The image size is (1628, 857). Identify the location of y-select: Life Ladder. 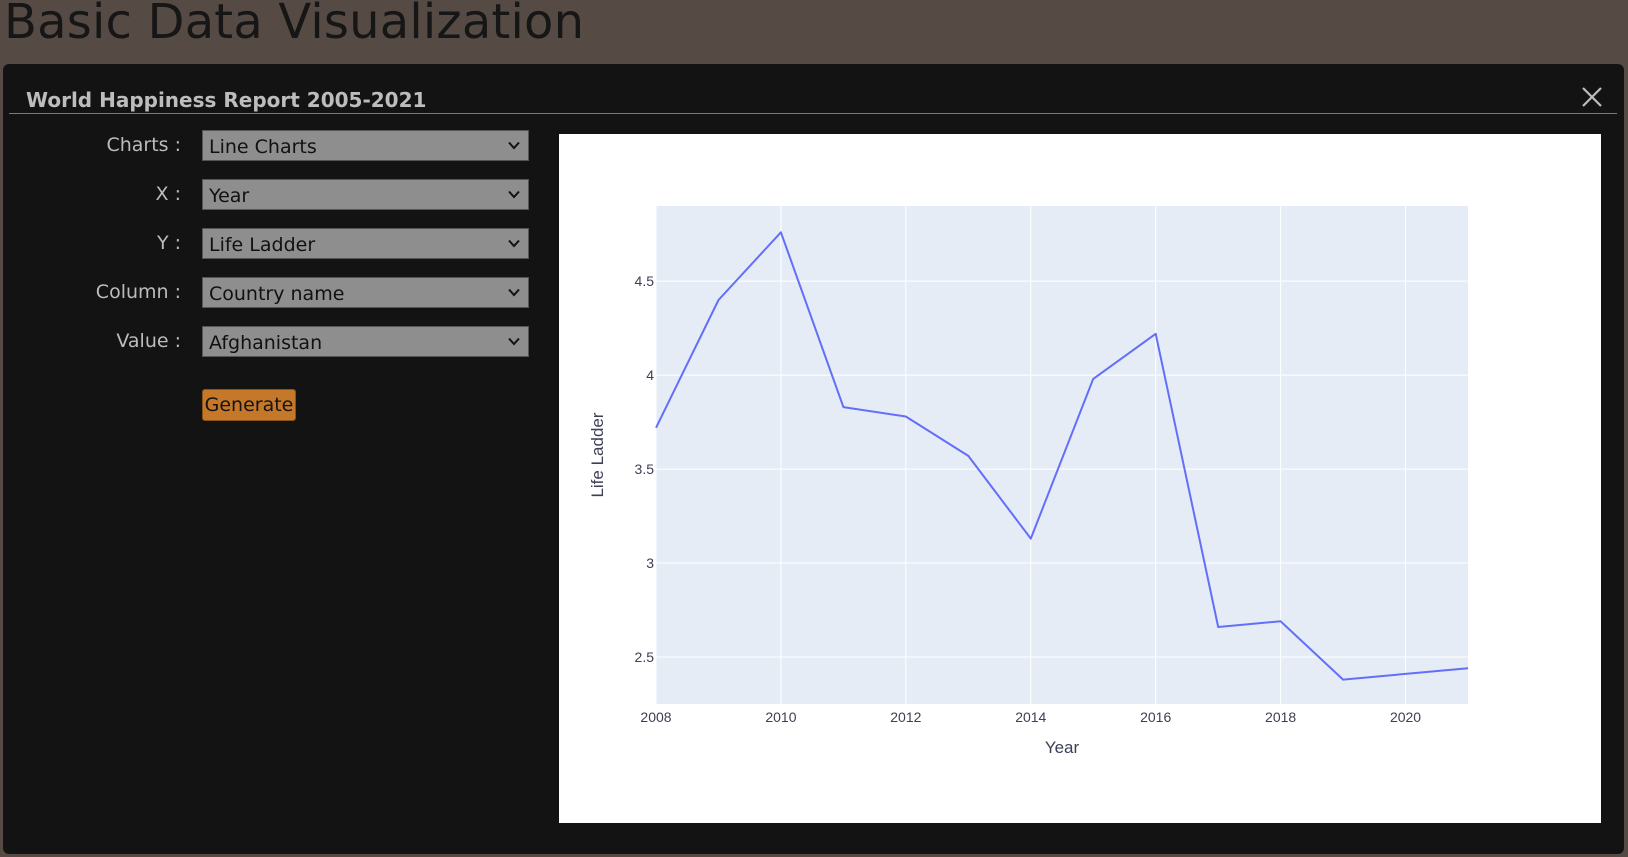
(365, 243).